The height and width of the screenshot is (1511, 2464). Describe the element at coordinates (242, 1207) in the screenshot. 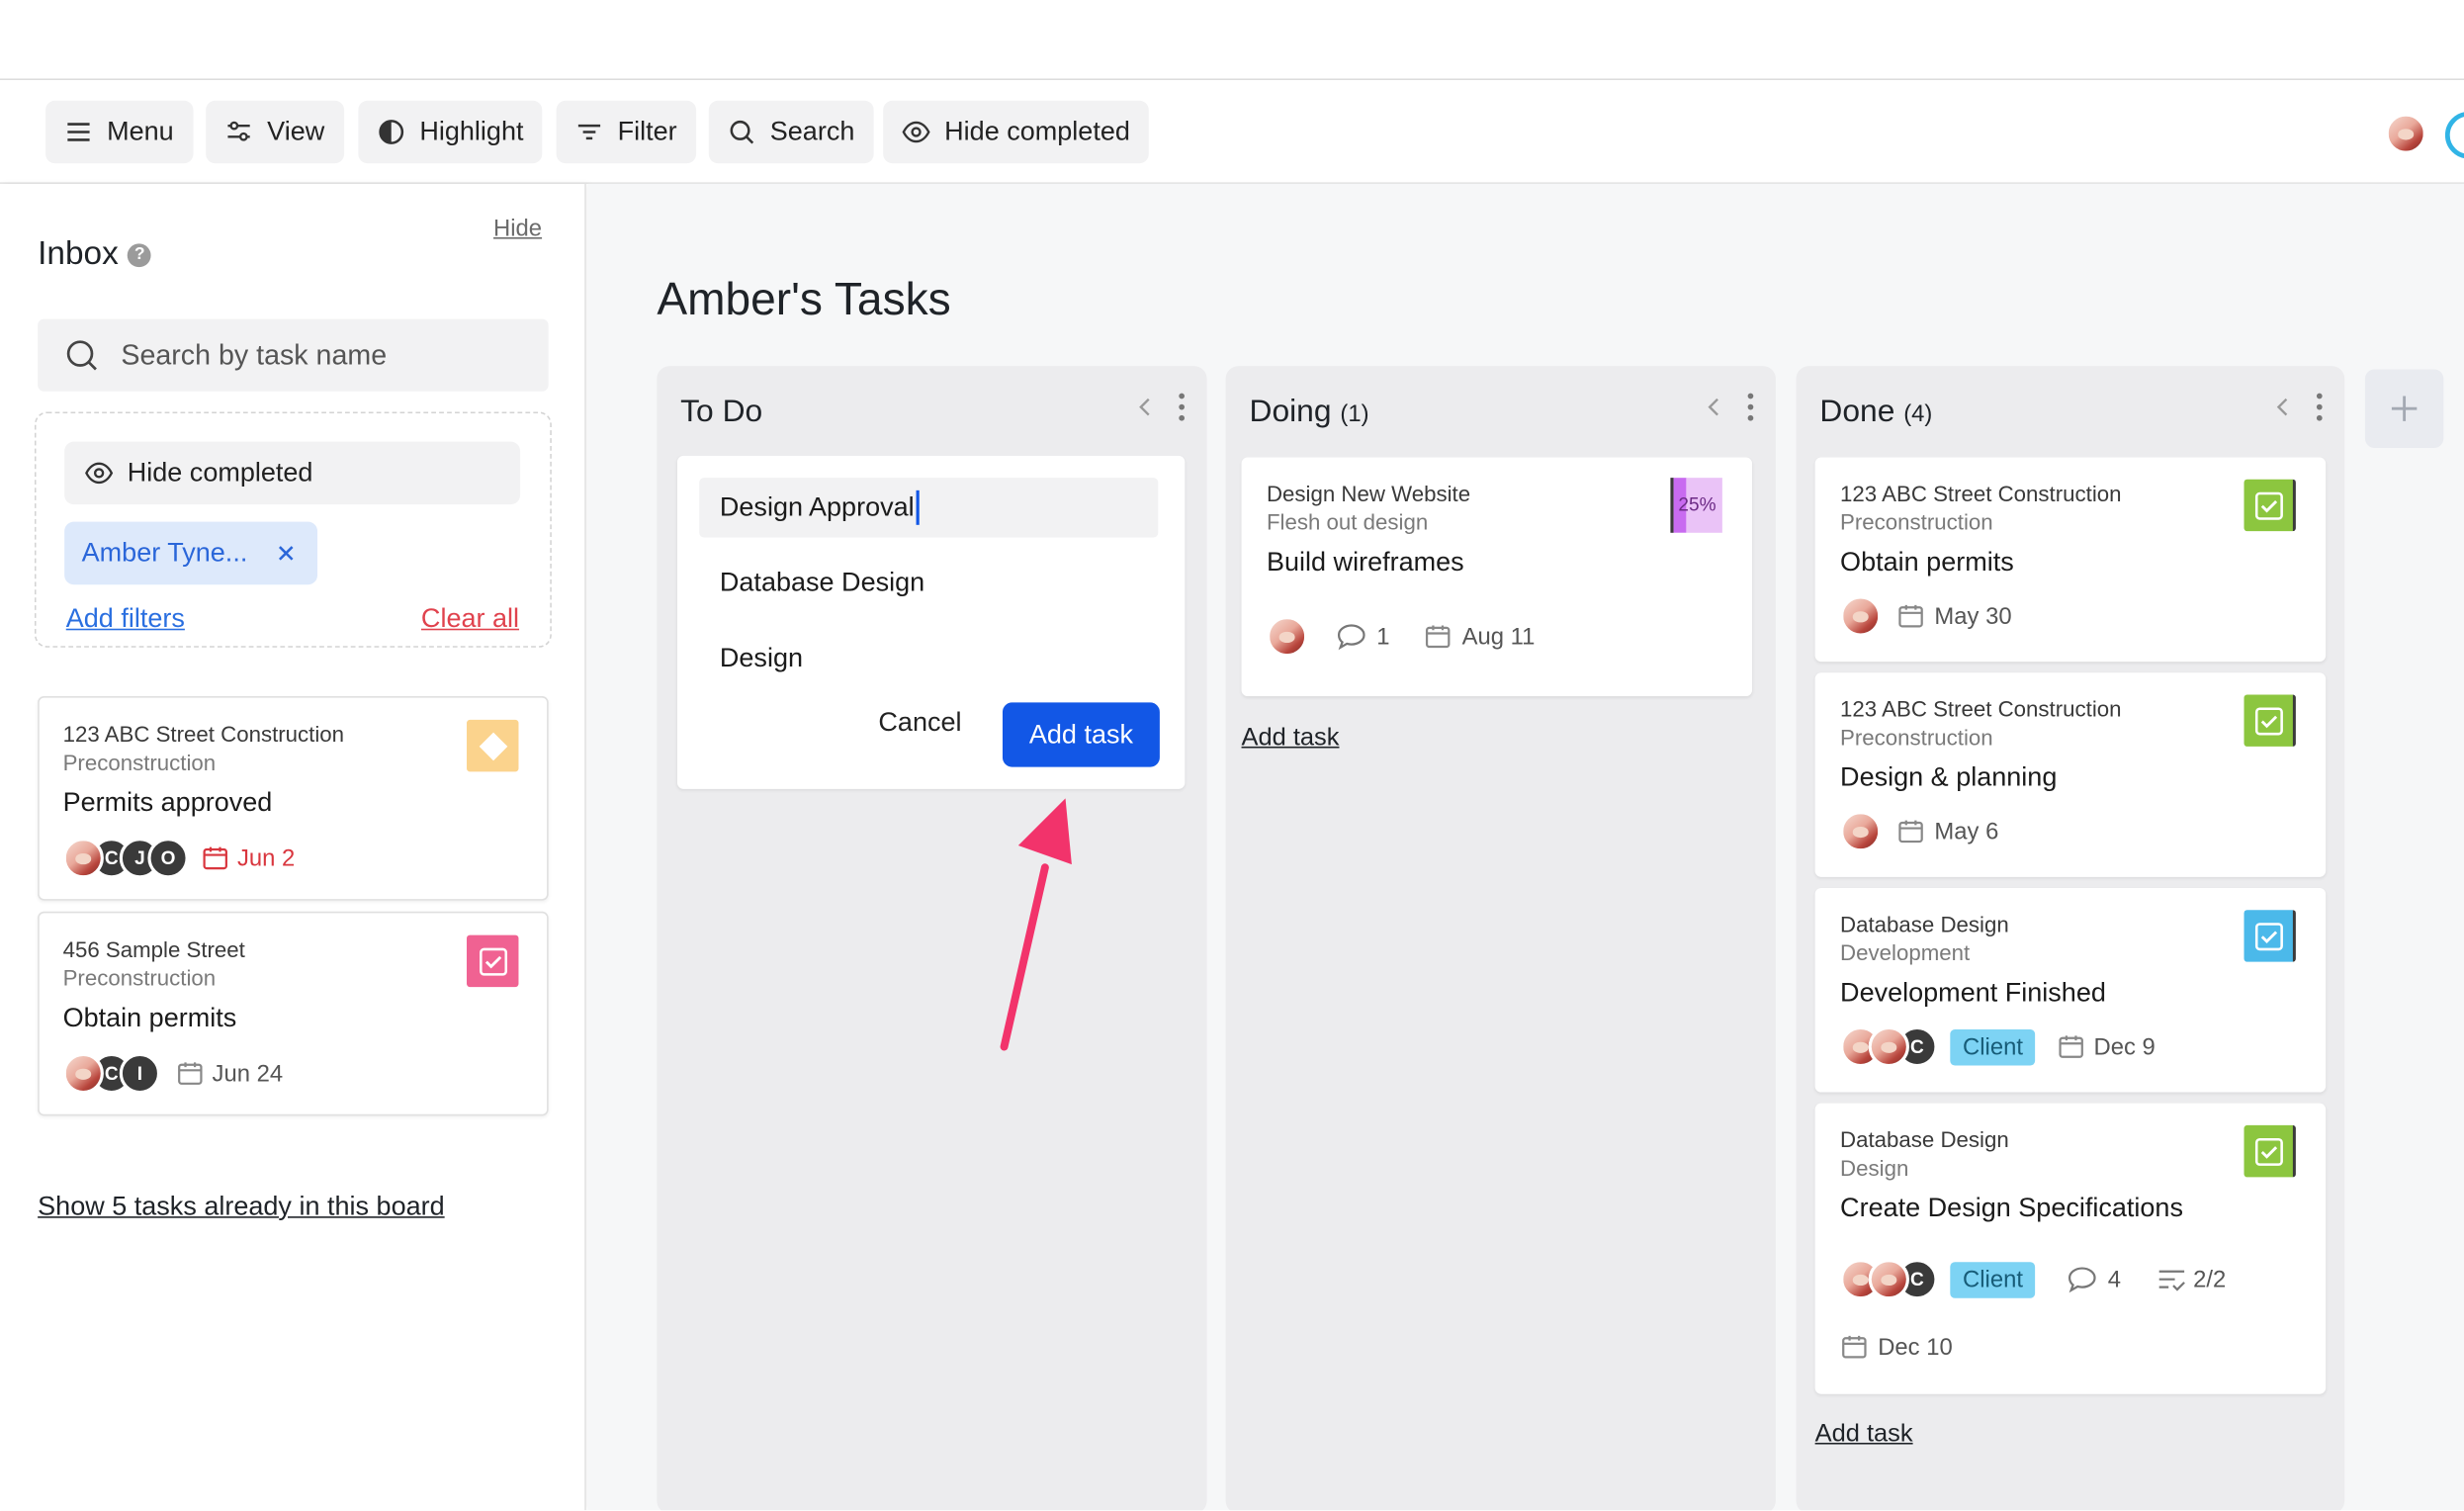

I see `show-board-tasks-link: Show 5 tasks already in this board` at that location.